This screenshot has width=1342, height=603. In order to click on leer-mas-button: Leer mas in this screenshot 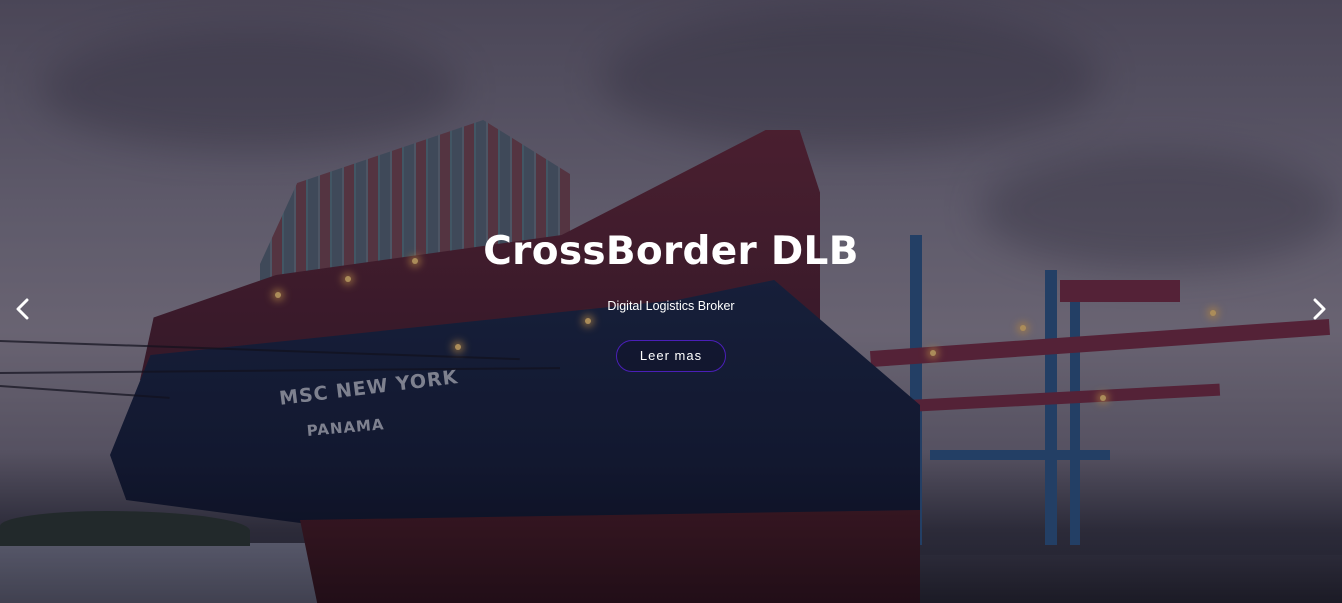, I will do `click(671, 356)`.